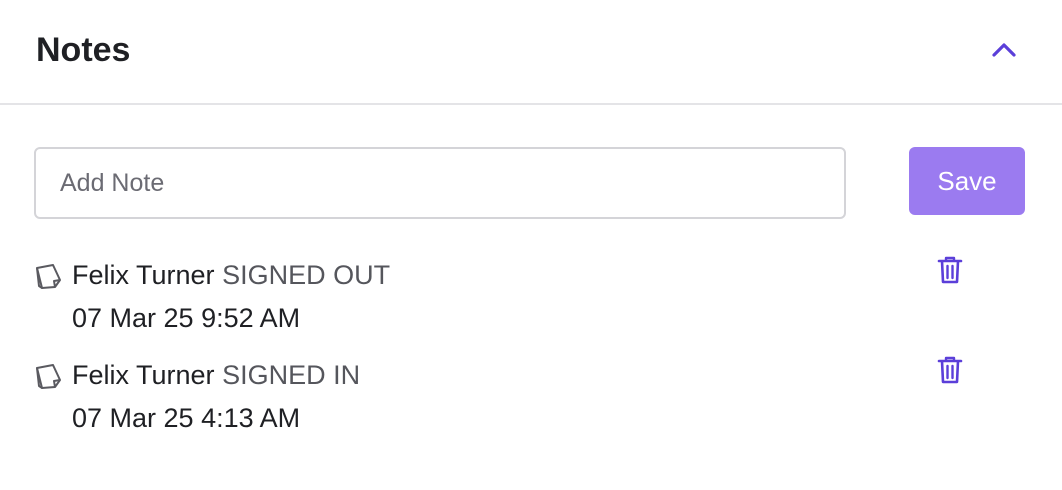 The width and height of the screenshot is (1062, 490). What do you see at coordinates (186, 318) in the screenshot?
I see `note-timestamp: 07 Mar 25 9:52 AM` at bounding box center [186, 318].